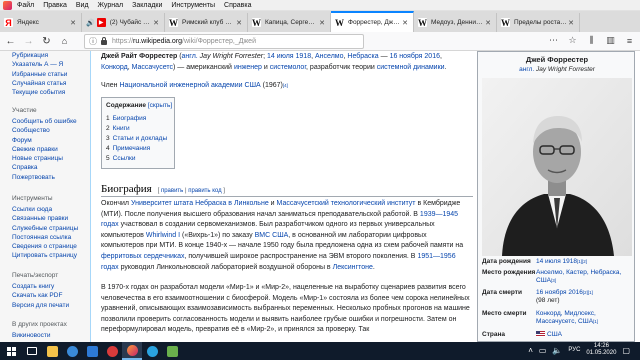 This screenshot has height=360, width=640. Describe the element at coordinates (574, 350) in the screenshot. I see `language-indicator: РУС` at that location.